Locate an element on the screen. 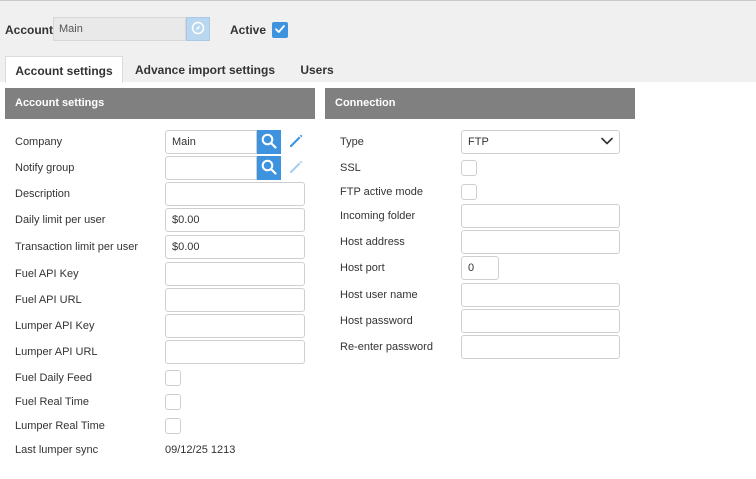  fuel-api-url-input is located at coordinates (235, 300).